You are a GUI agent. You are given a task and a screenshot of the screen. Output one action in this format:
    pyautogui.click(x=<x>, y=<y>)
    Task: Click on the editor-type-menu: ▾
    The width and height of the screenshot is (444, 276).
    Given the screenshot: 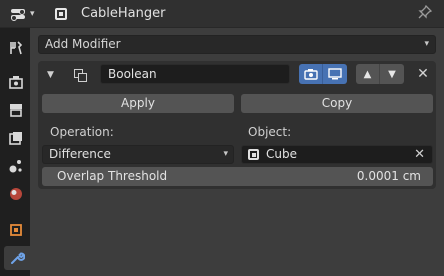 What is the action you would take?
    pyautogui.click(x=25, y=14)
    